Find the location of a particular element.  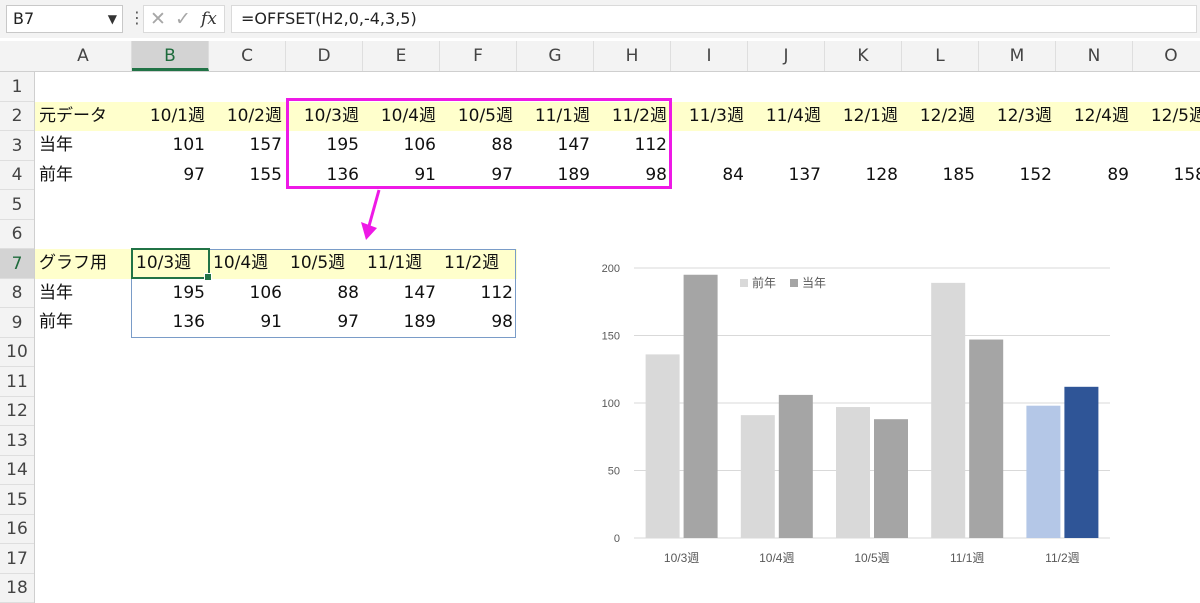

source-prev-cell: 89 is located at coordinates (1094, 175).